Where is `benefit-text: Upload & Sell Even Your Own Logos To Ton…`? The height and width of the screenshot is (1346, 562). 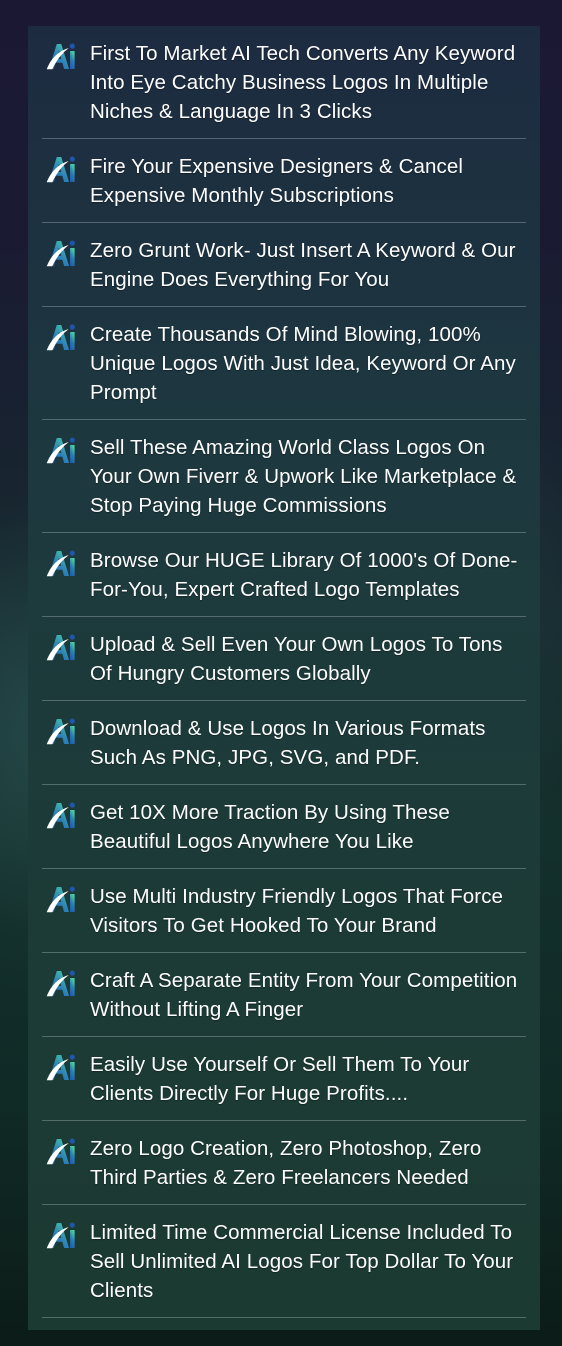 benefit-text: Upload & Sell Even Your Own Logos To Ton… is located at coordinates (296, 659).